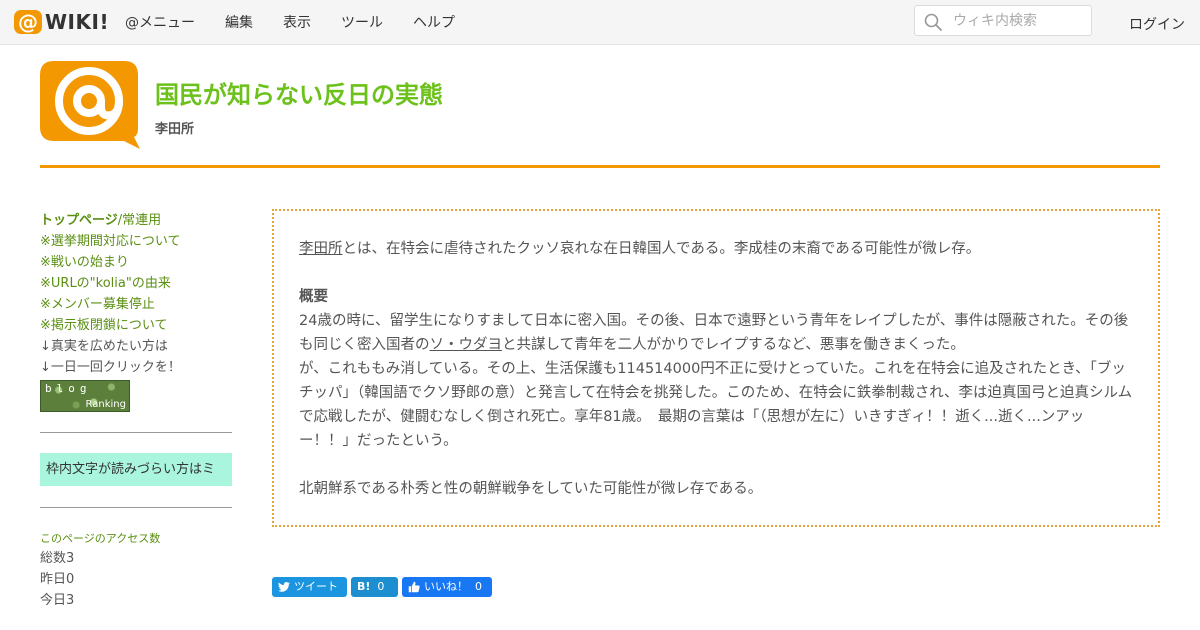 The width and height of the screenshot is (1200, 630). I want to click on hatena-bookmark-button: B! 0, so click(374, 587).